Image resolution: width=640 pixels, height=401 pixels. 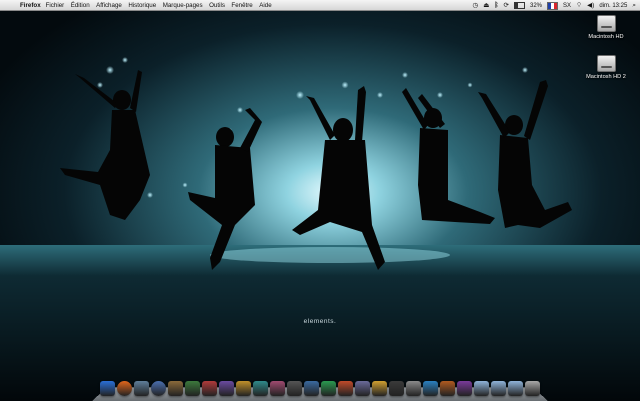 What do you see at coordinates (476, 5) in the screenshot?
I see `time-machine-icon: ◷` at bounding box center [476, 5].